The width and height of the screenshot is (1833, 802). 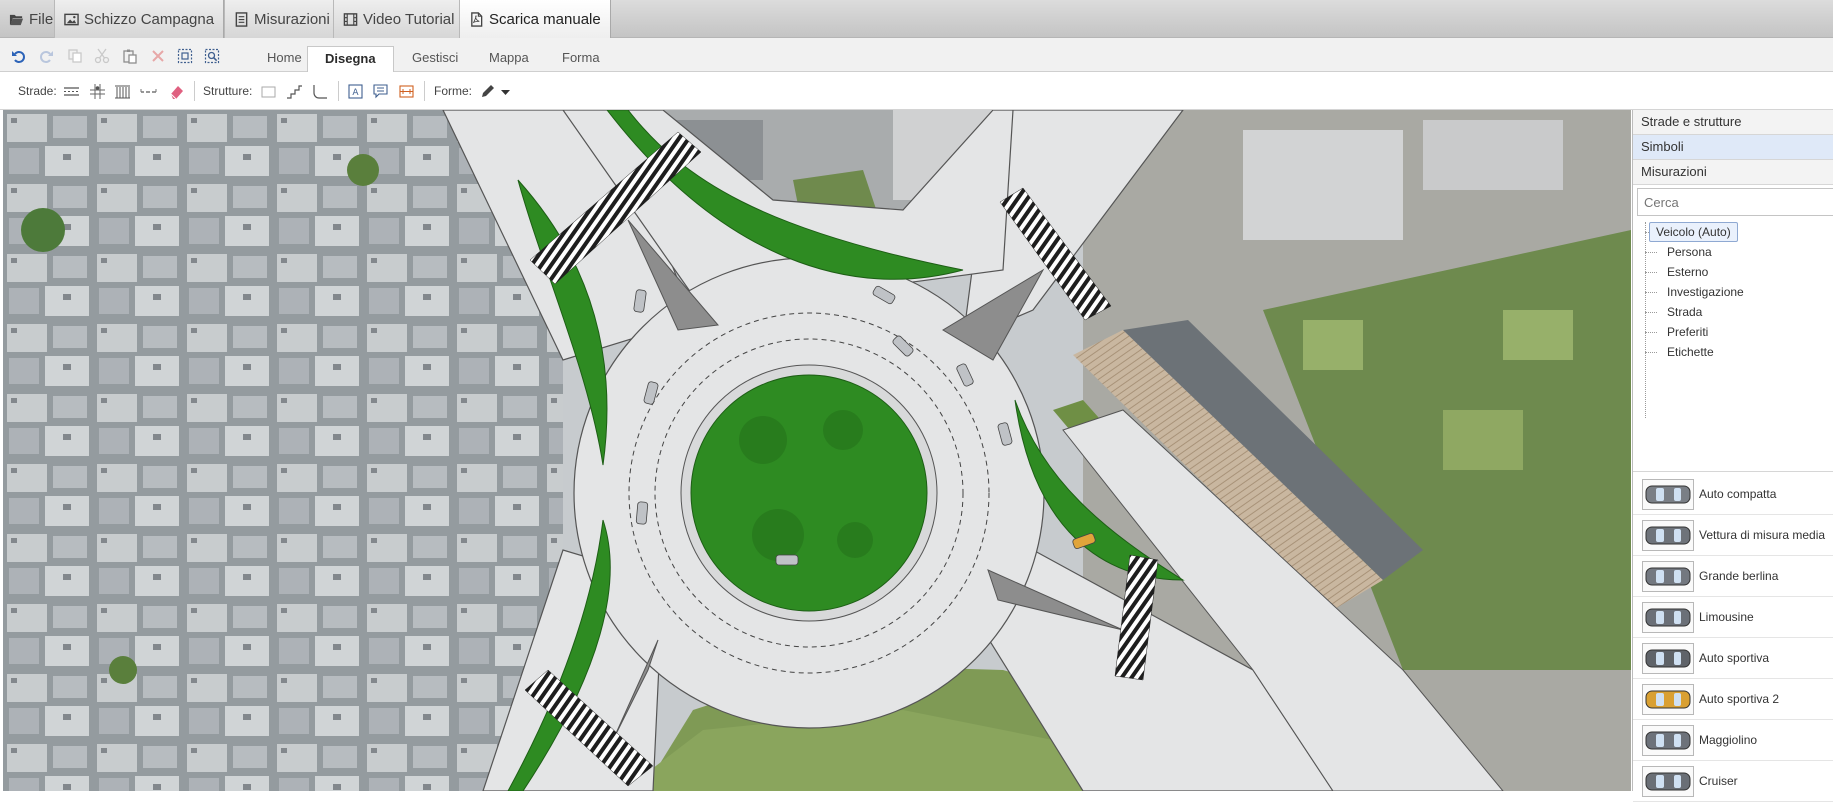 I want to click on vehicle-label: Grande berlina, so click(x=1739, y=576).